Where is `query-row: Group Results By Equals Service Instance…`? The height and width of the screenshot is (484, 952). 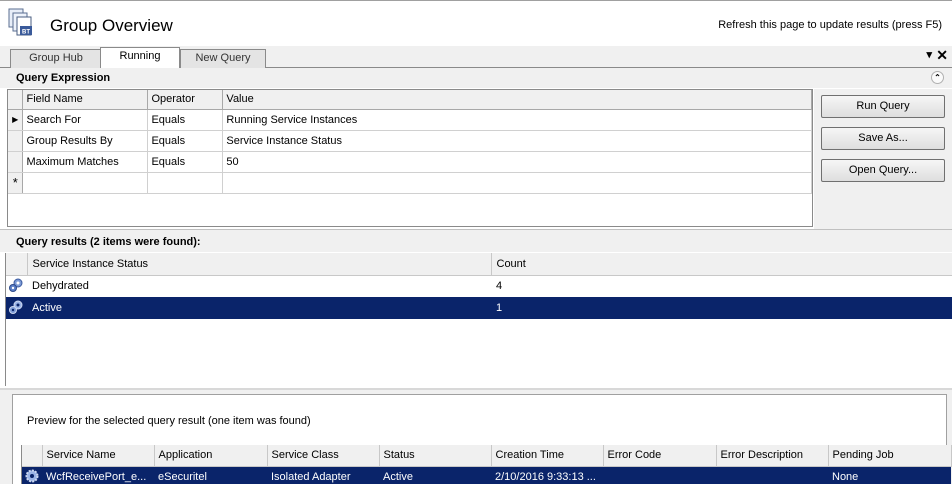 query-row: Group Results By Equals Service Instance… is located at coordinates (410, 141).